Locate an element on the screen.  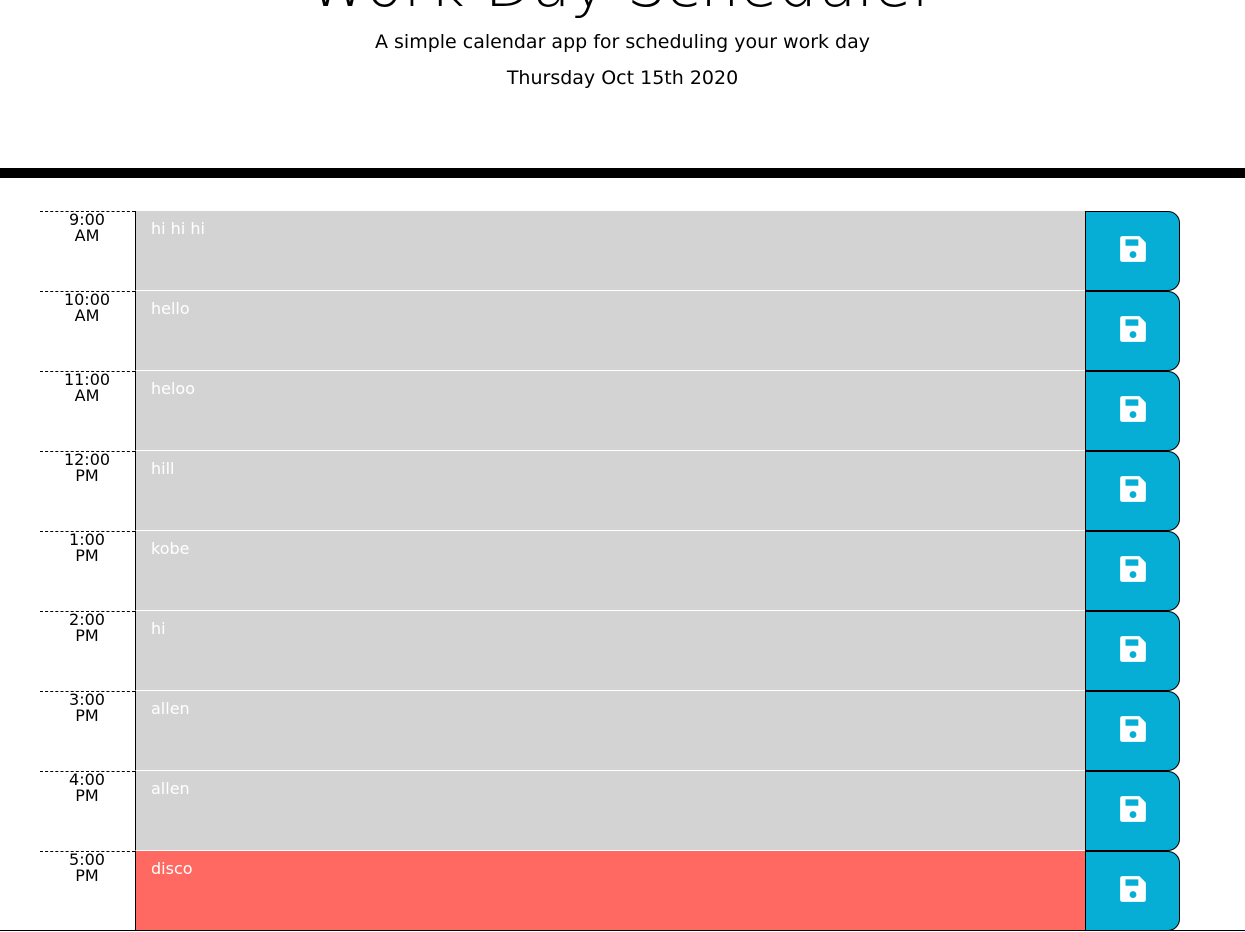
time-block-row: 10:00 AM hello is located at coordinates (610, 331).